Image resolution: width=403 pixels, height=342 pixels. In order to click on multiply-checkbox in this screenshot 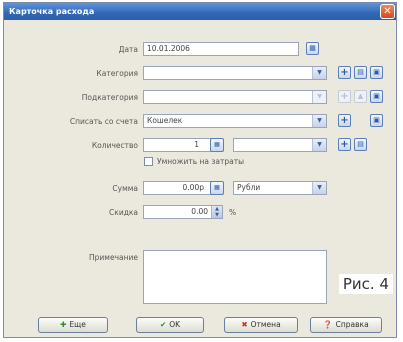, I will do `click(148, 161)`.